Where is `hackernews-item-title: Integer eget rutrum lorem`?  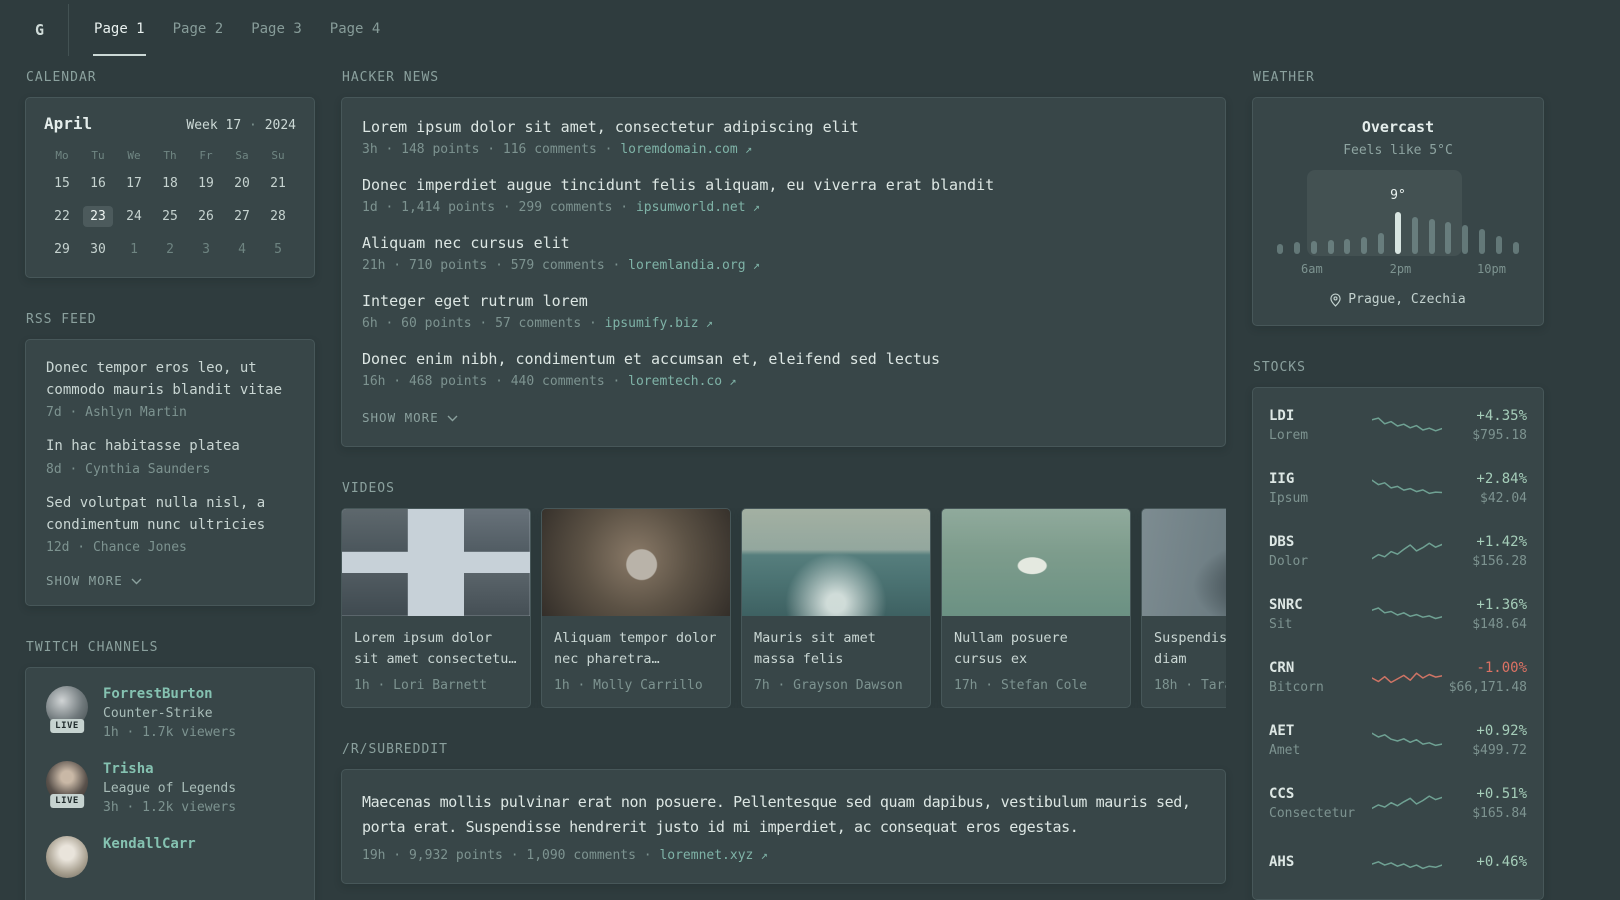
hackernews-item-title: Integer eget rutrum lorem is located at coordinates (783, 301).